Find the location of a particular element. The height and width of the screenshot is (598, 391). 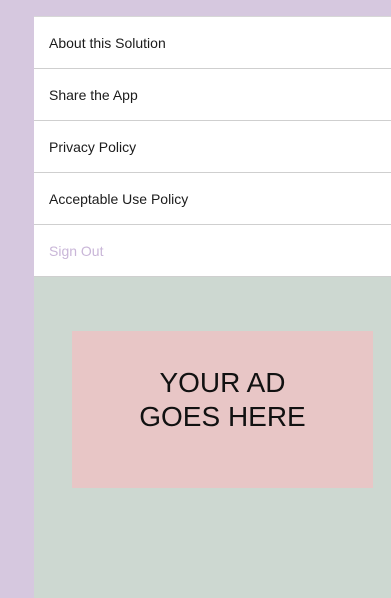

menu-item-acceptable-use-policy: Acceptable Use Policy is located at coordinates (212, 199).